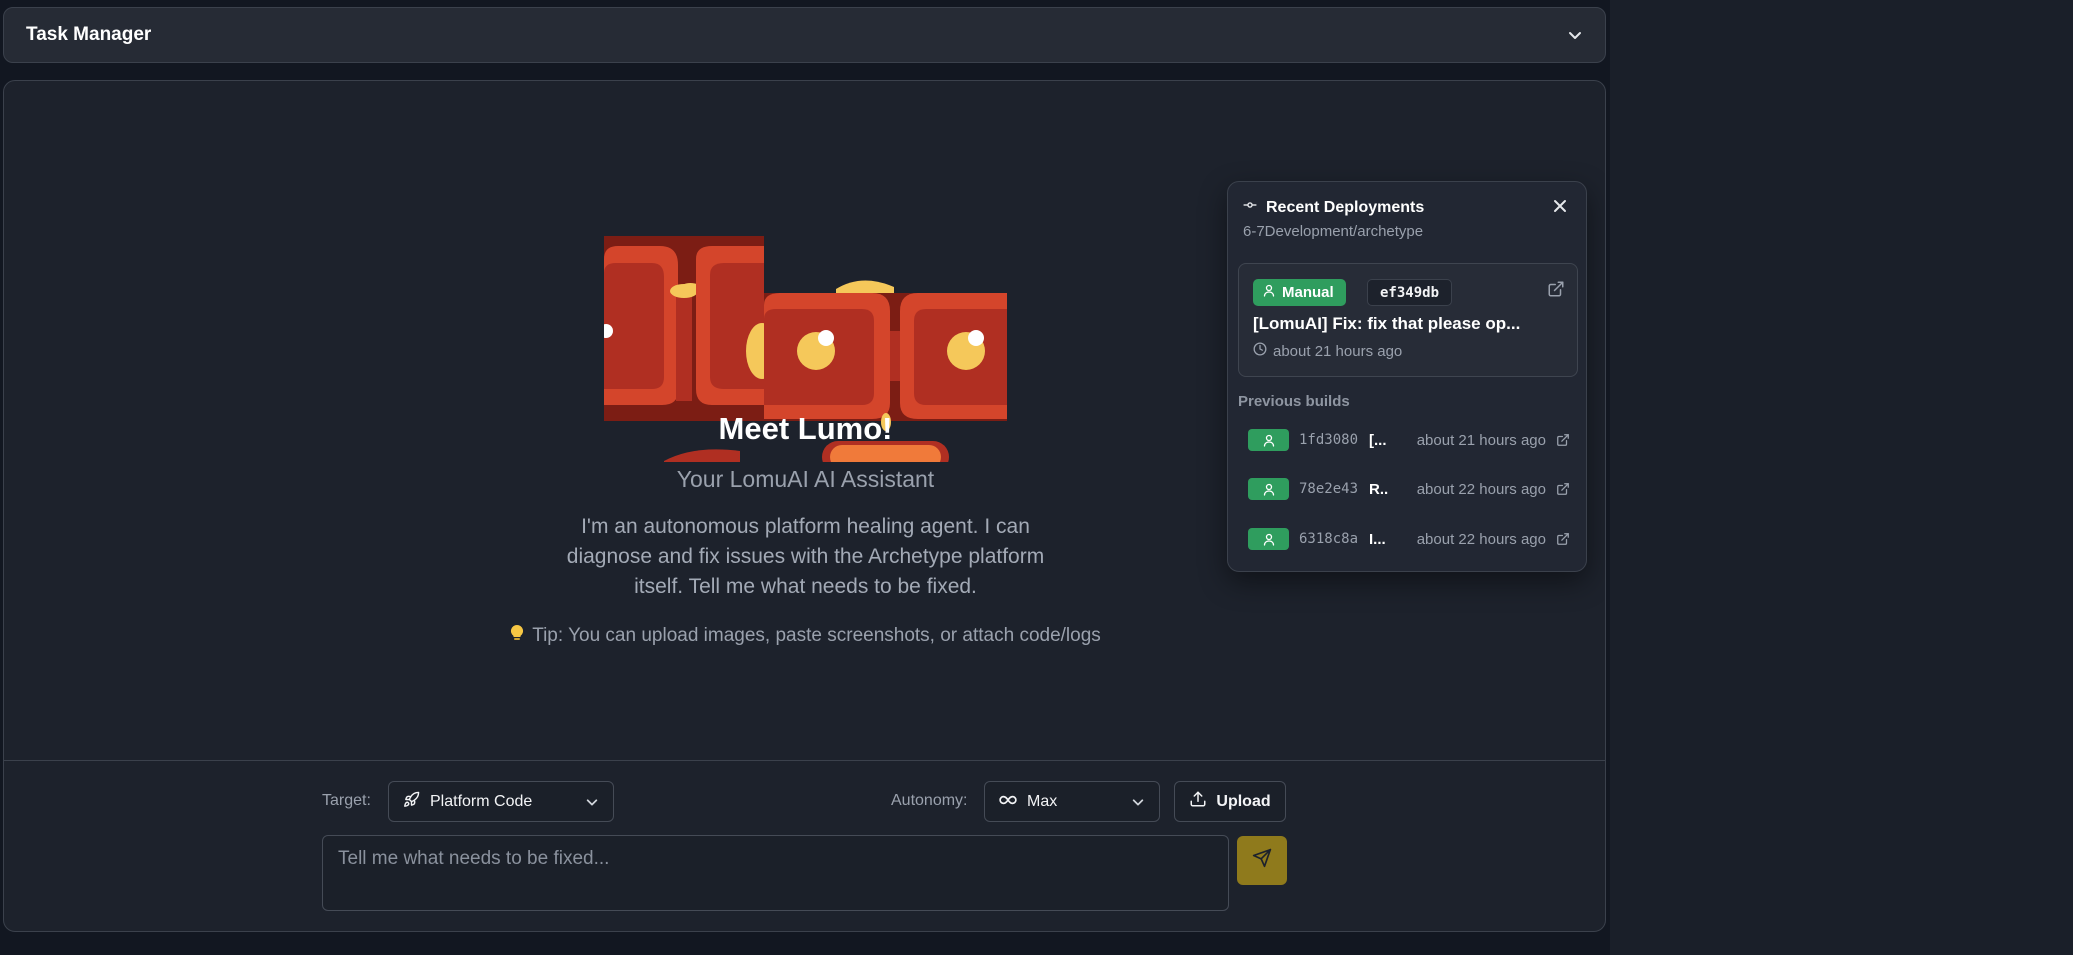 This screenshot has height=955, width=2073. What do you see at coordinates (1338, 351) in the screenshot?
I see `deployment-time-text: about 21 hours ago` at bounding box center [1338, 351].